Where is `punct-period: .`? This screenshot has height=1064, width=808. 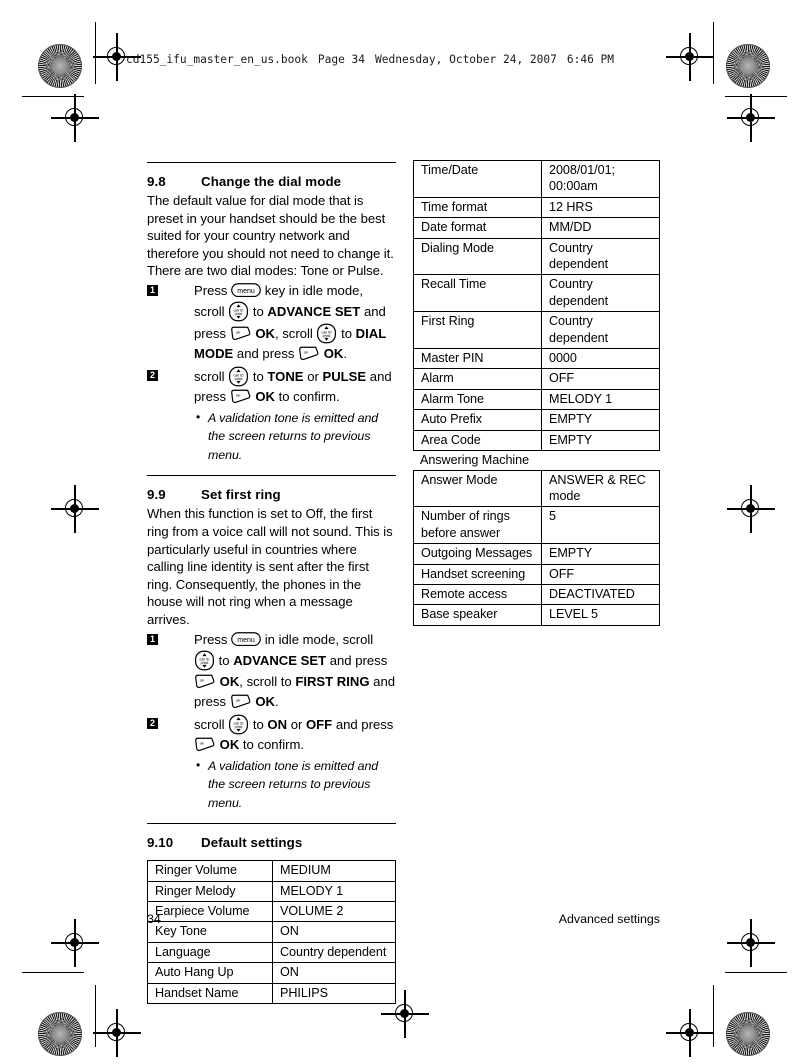
punct-period: . is located at coordinates (345, 354).